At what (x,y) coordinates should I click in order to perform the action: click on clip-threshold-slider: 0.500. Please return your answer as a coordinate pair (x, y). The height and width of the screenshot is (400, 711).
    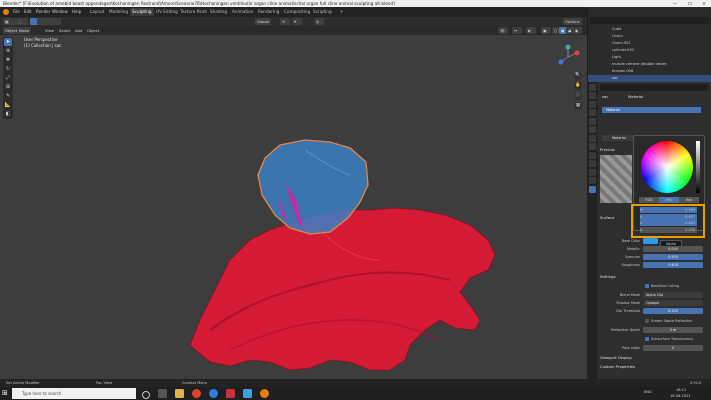
    Looking at the image, I should click on (673, 311).